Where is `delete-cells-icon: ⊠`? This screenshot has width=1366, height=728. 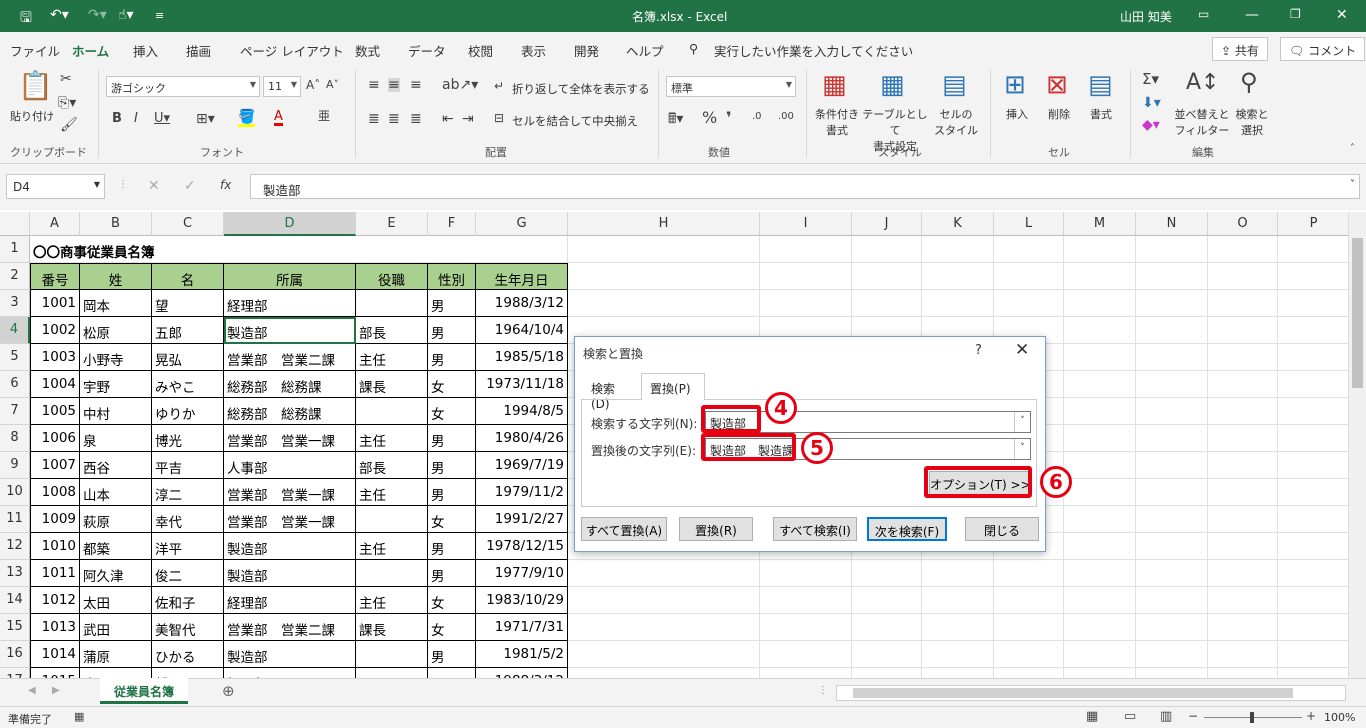
delete-cells-icon: ⊠ is located at coordinates (1057, 85).